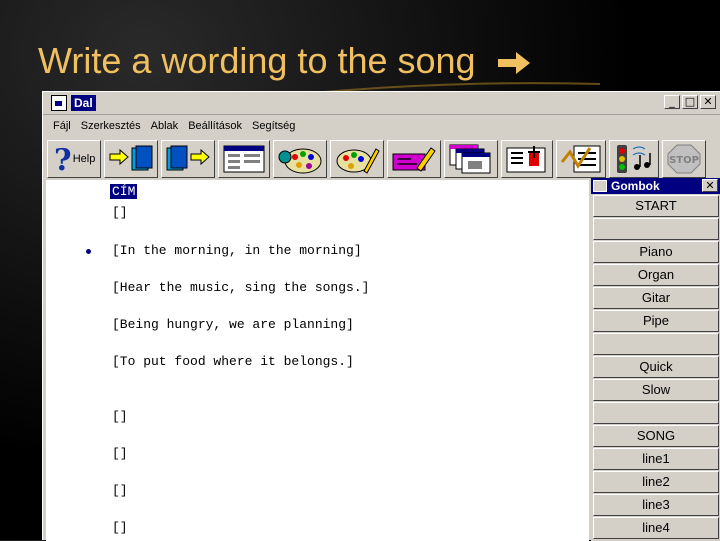 The width and height of the screenshot is (720, 541). I want to click on arrow-right-icon, so click(513, 63).